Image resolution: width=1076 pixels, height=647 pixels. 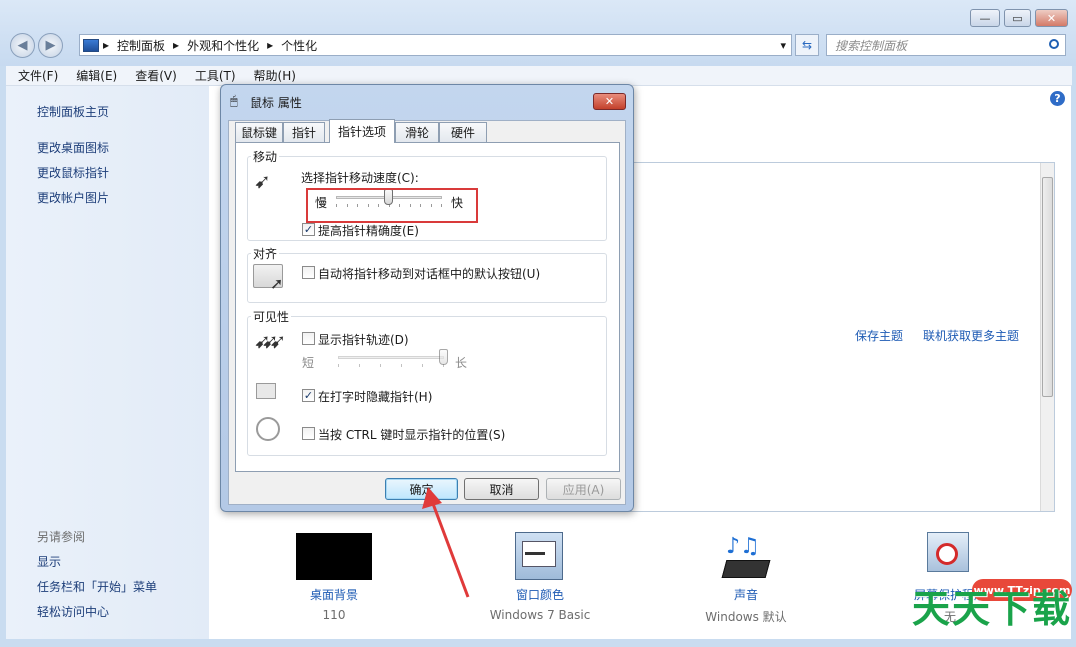 I want to click on snap-pointer-icon: ➚, so click(x=277, y=283).